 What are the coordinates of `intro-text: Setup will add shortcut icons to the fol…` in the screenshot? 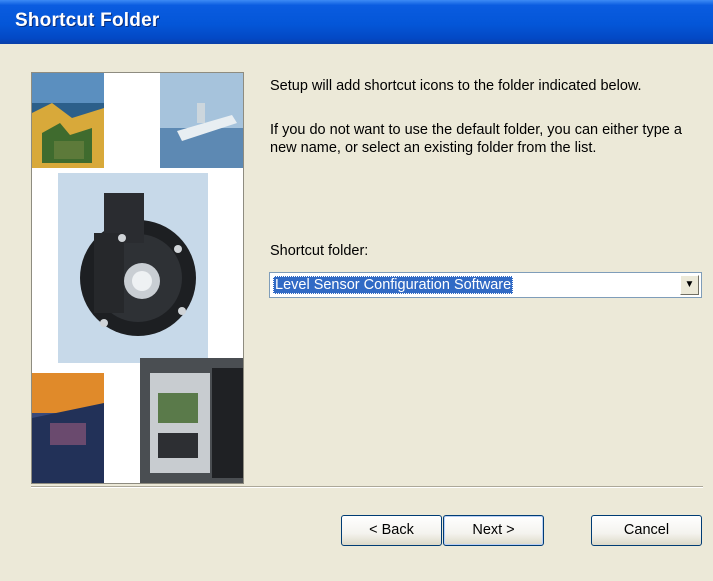 It's located at (456, 86).